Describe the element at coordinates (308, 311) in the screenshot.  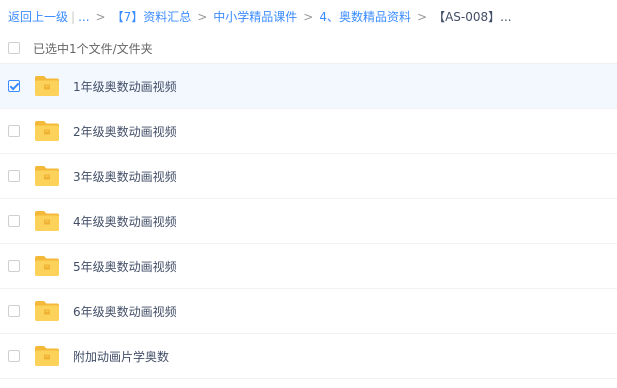
I see `file-row: 6年级奥数动画视频` at that location.